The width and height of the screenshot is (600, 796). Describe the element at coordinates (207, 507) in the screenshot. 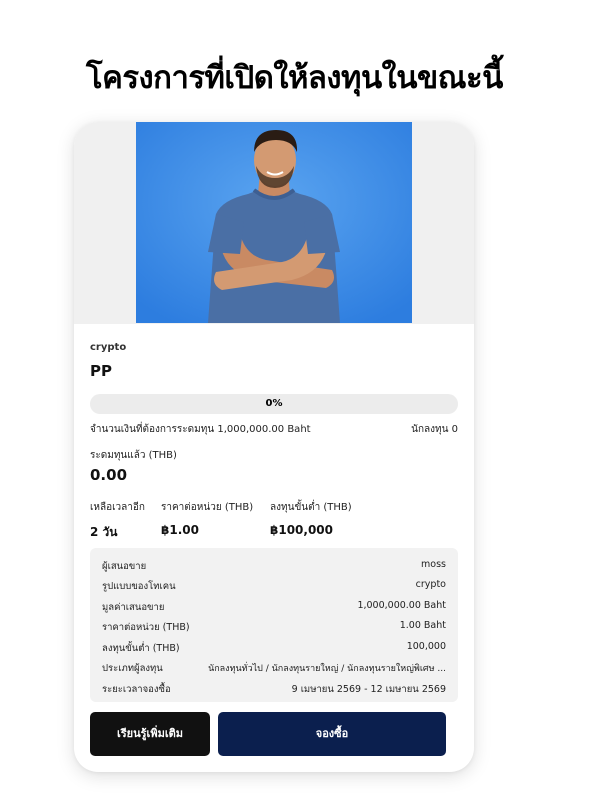

I see `stat-label: ราคาต่อหน่วย (THB)` at that location.